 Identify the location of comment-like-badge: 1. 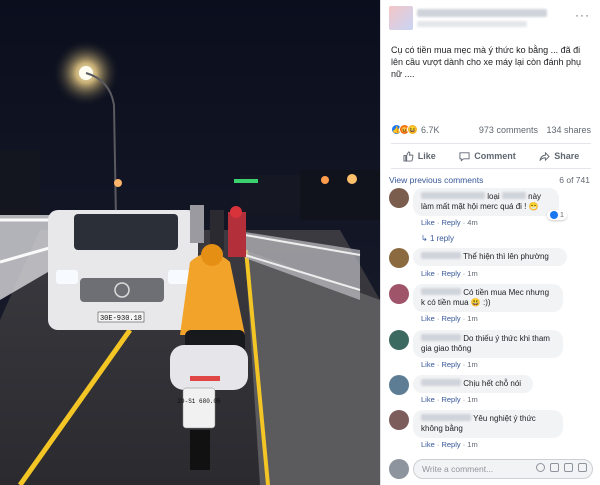
(557, 215).